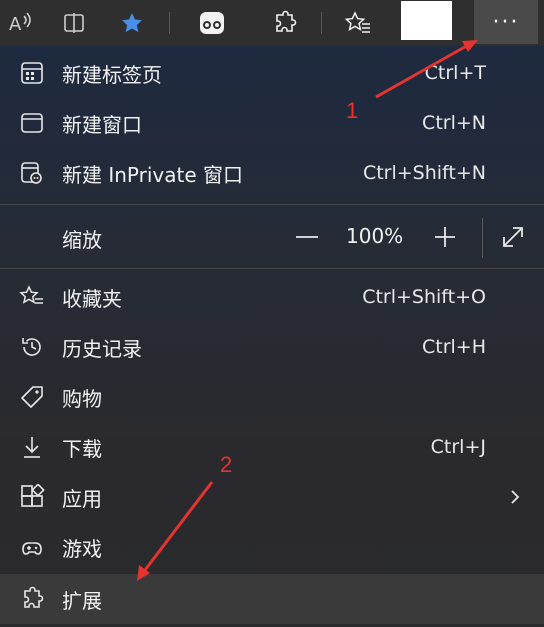 Image resolution: width=544 pixels, height=627 pixels. I want to click on menu-item-new-inprivate-window: 新建 InPrivate 窗口 Ctrl+Shift+N, so click(272, 173).